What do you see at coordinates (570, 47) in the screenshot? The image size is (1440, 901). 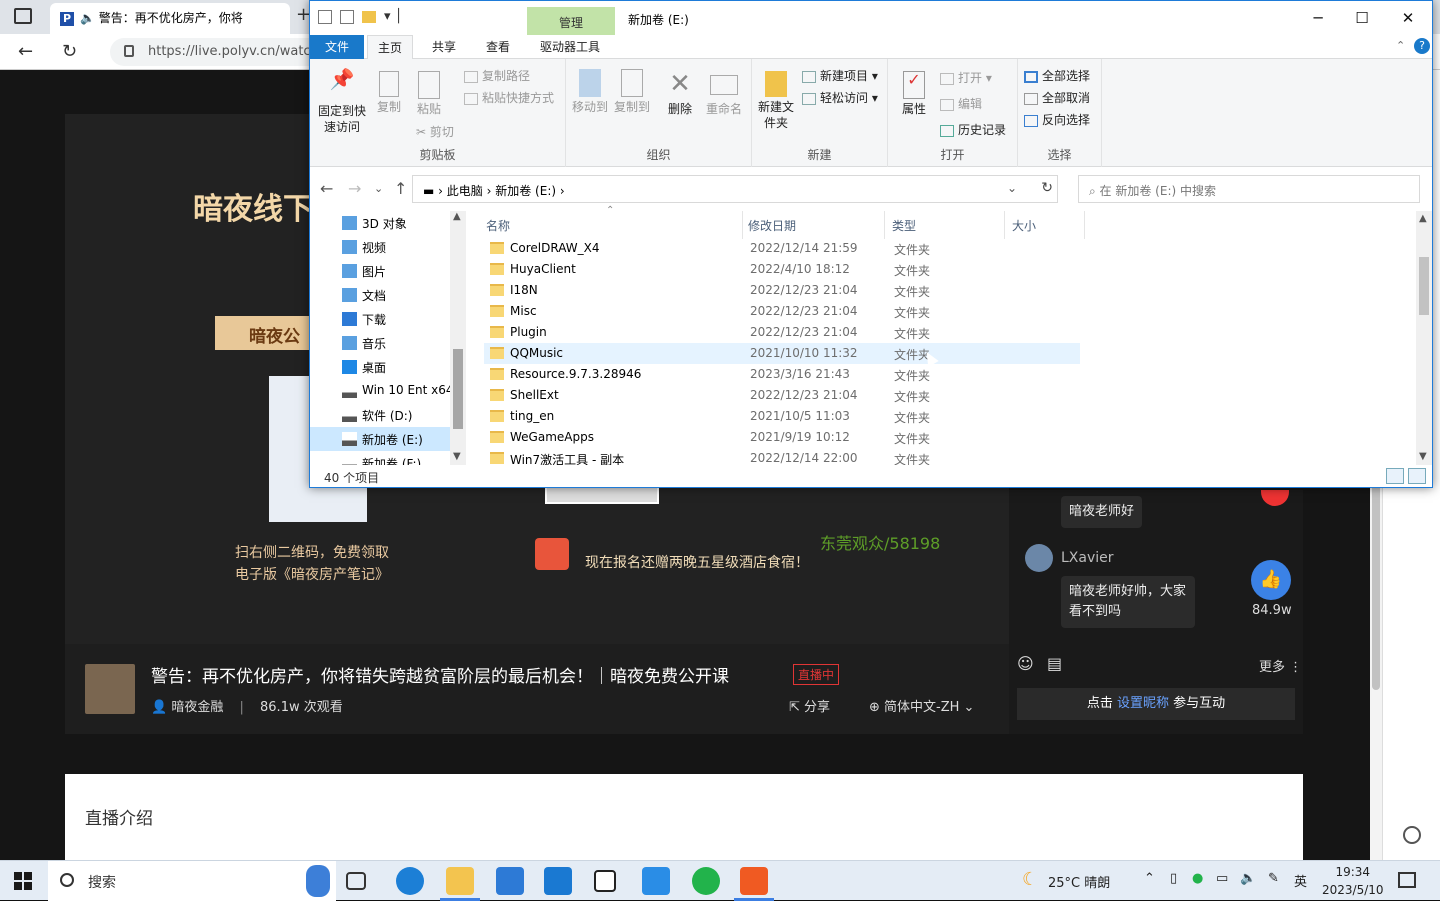 I see `tab-drive-tools: 驱动器工具` at bounding box center [570, 47].